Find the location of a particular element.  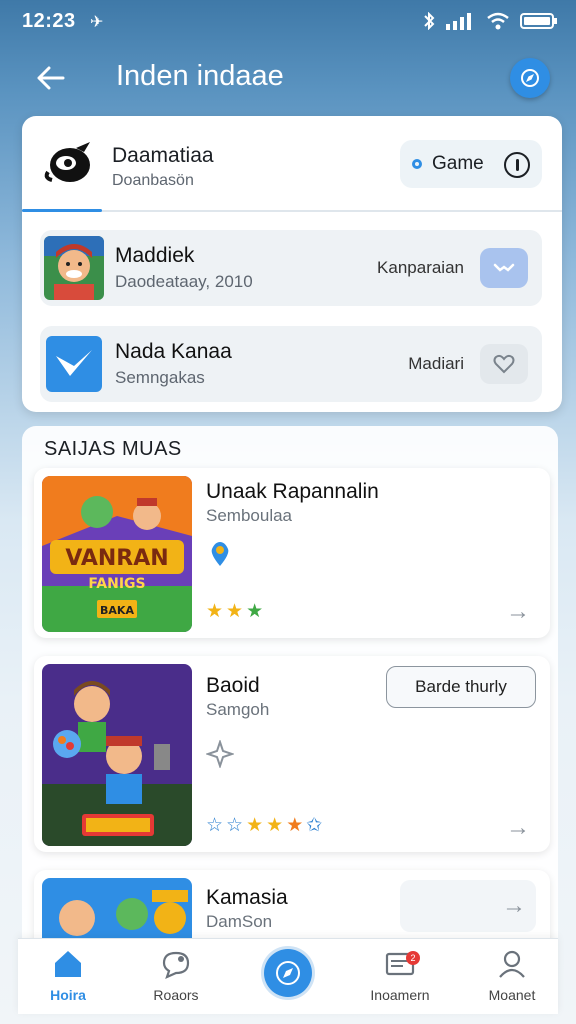

brand-logo-icon is located at coordinates (67, 162).